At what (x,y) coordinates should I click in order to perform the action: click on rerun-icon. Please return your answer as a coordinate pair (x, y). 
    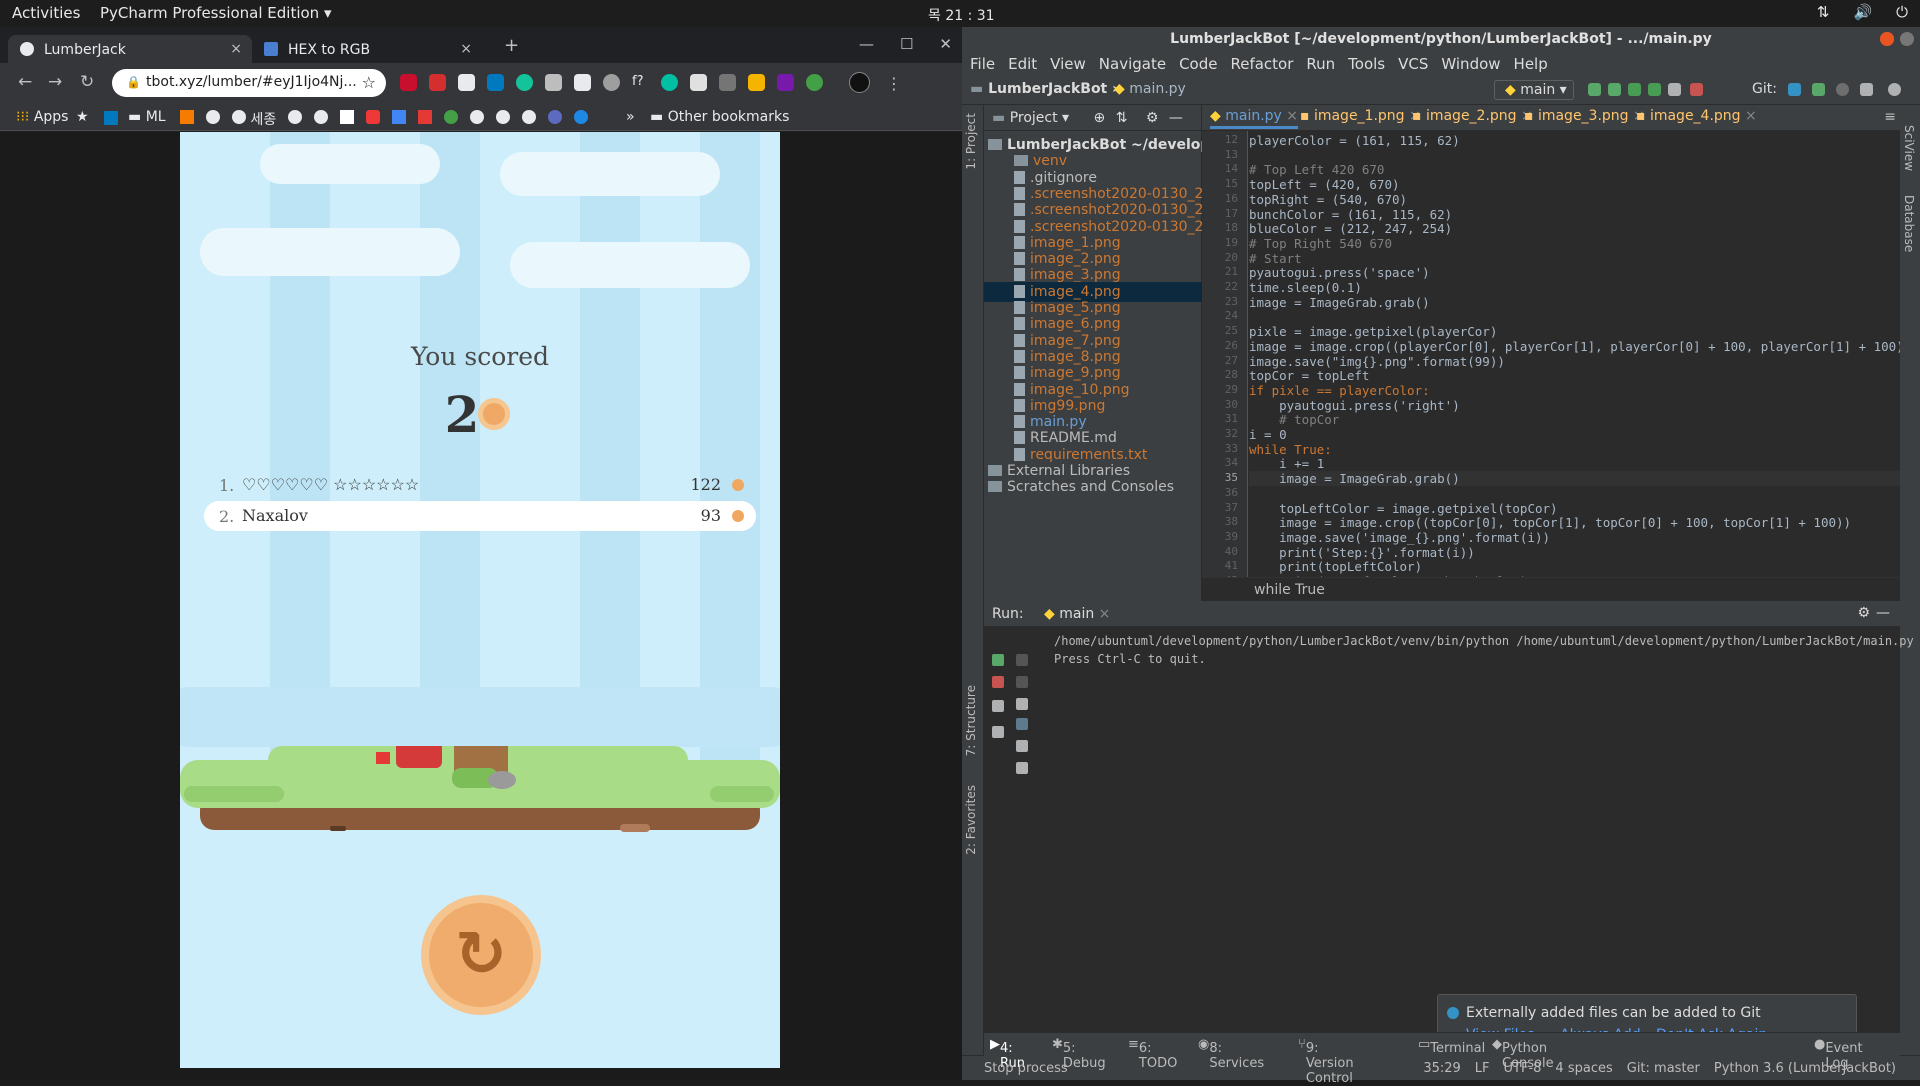
    Looking at the image, I should click on (1594, 89).